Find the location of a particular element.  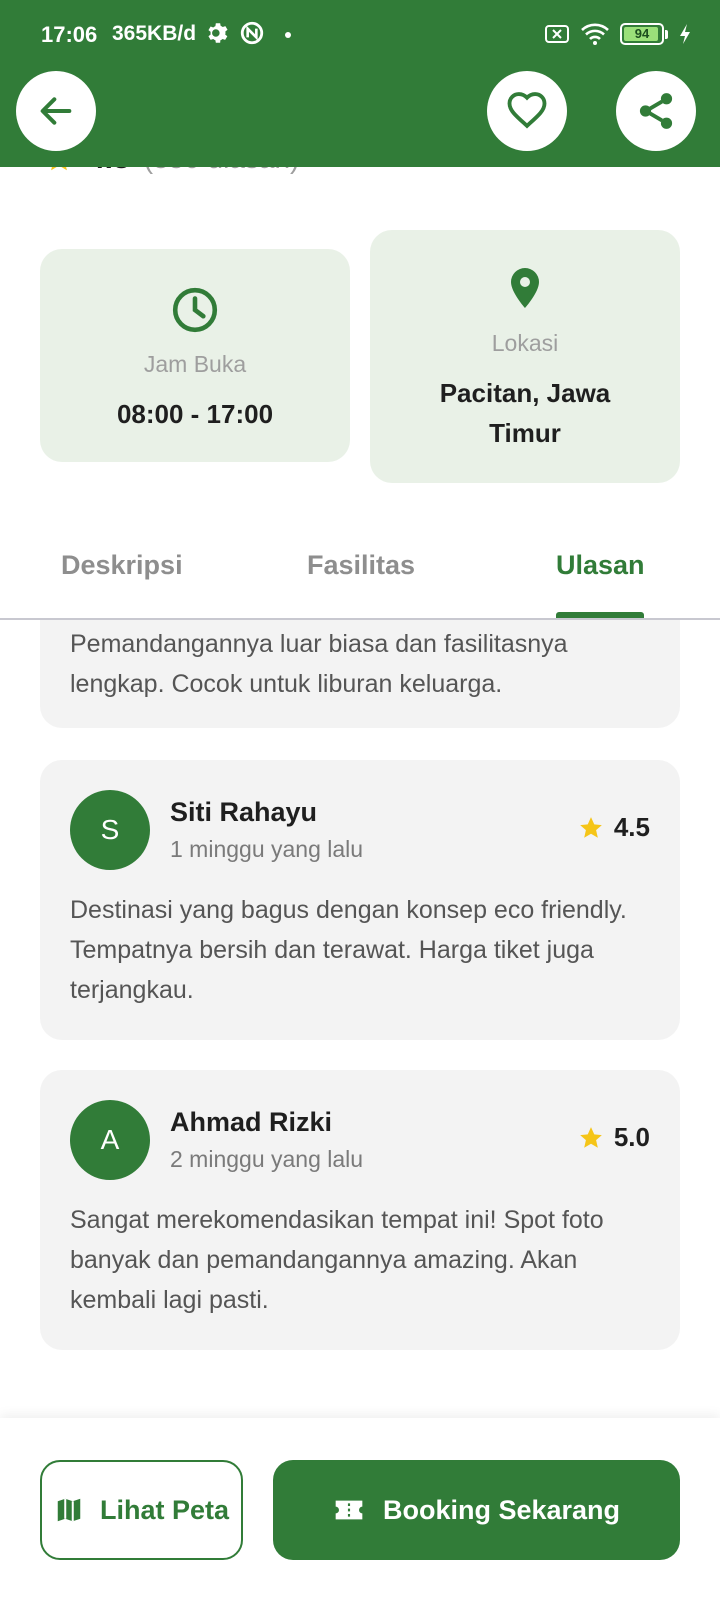

share-icon is located at coordinates (656, 111).